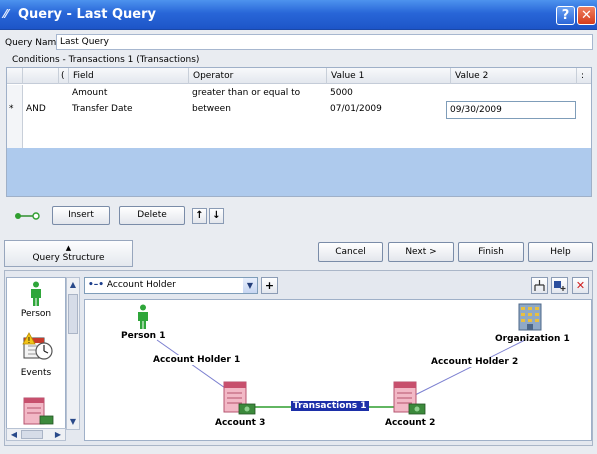 This screenshot has width=597, height=454. What do you see at coordinates (258, 76) in the screenshot?
I see `operator-column-header: Operator` at bounding box center [258, 76].